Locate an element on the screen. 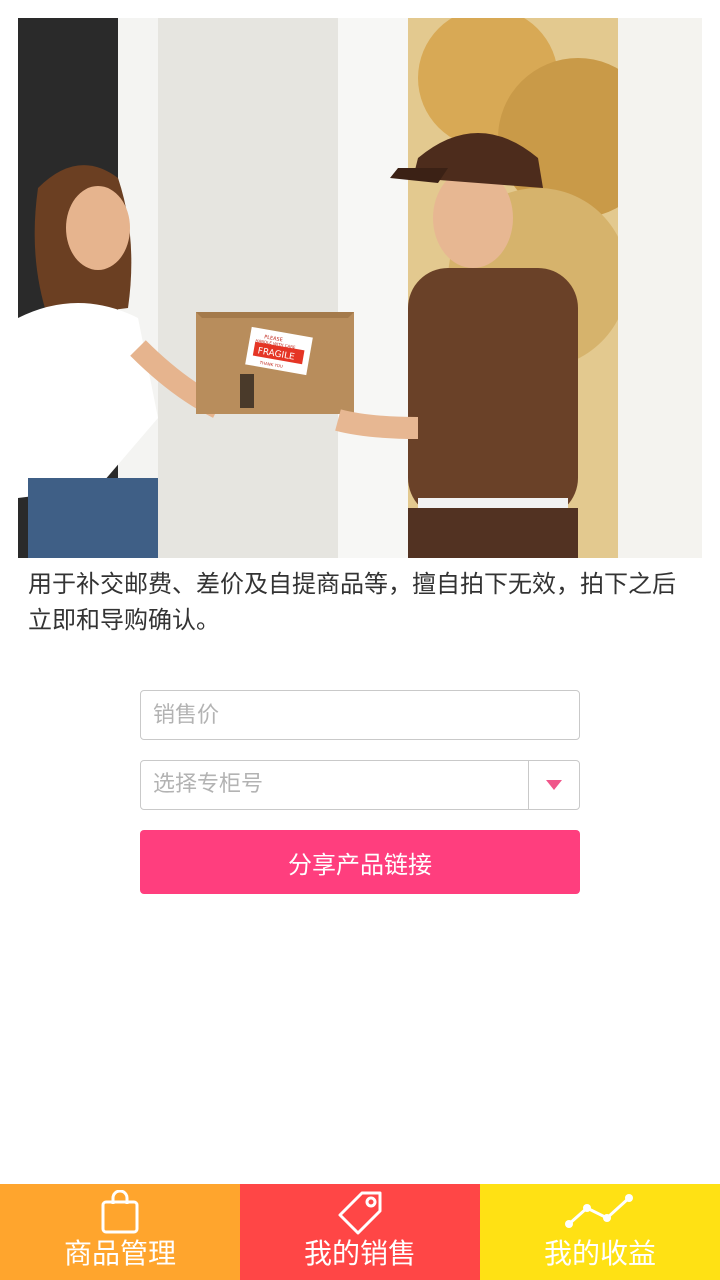  chevron-down-icon is located at coordinates (554, 785).